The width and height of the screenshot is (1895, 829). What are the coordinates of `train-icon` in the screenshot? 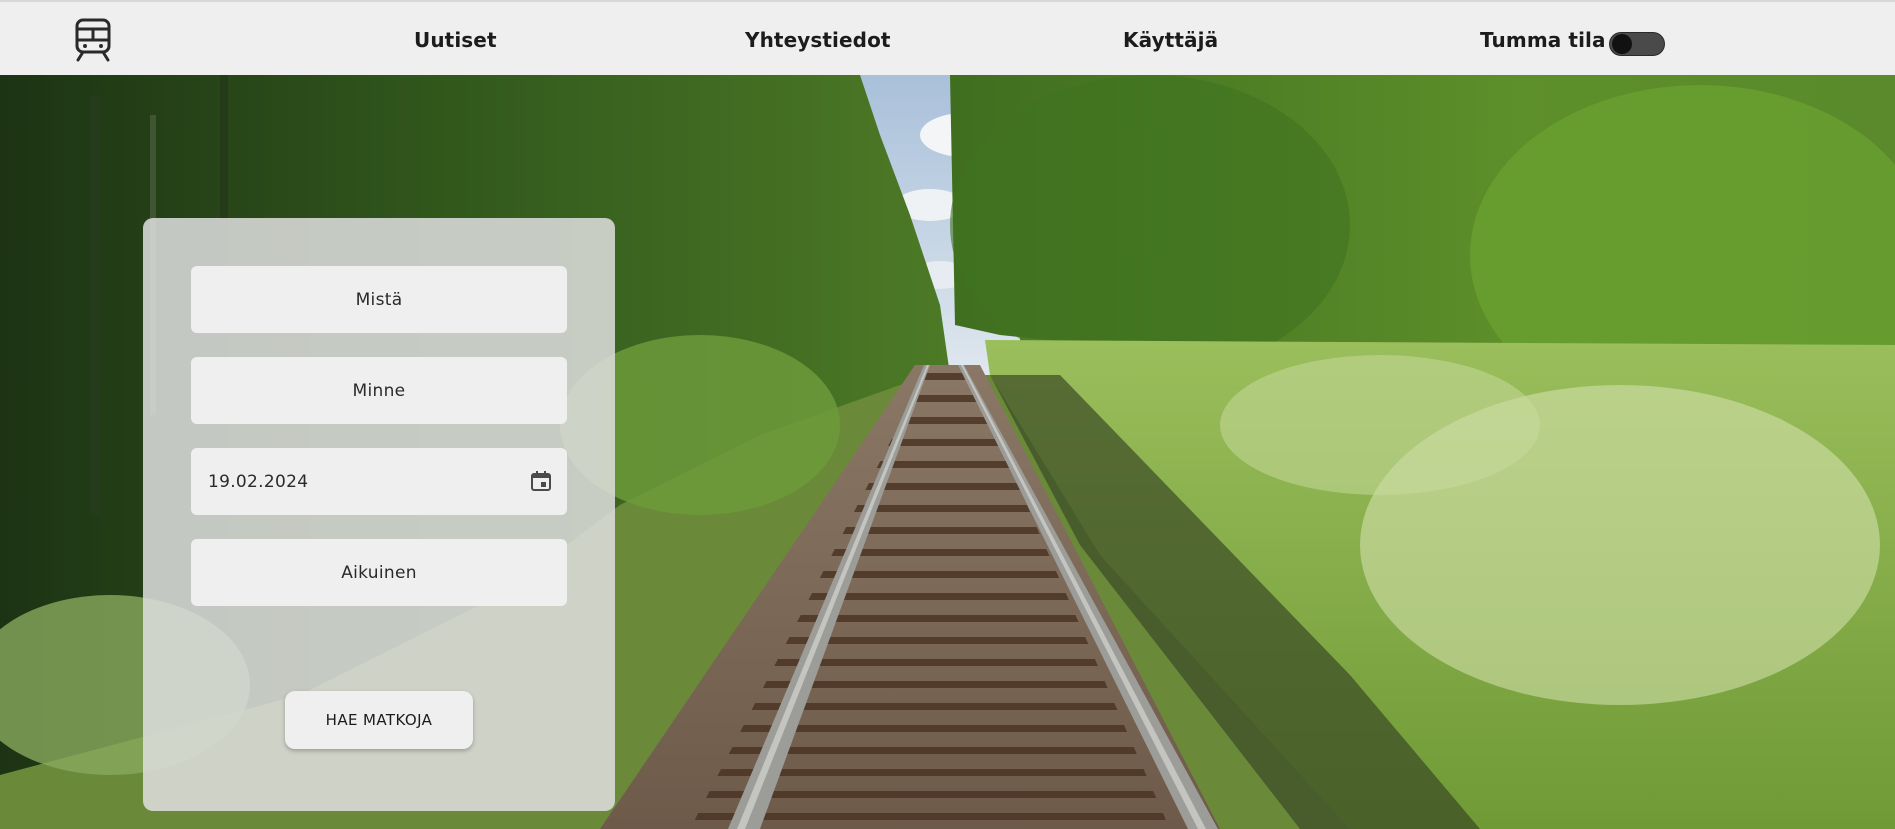 It's located at (93, 40).